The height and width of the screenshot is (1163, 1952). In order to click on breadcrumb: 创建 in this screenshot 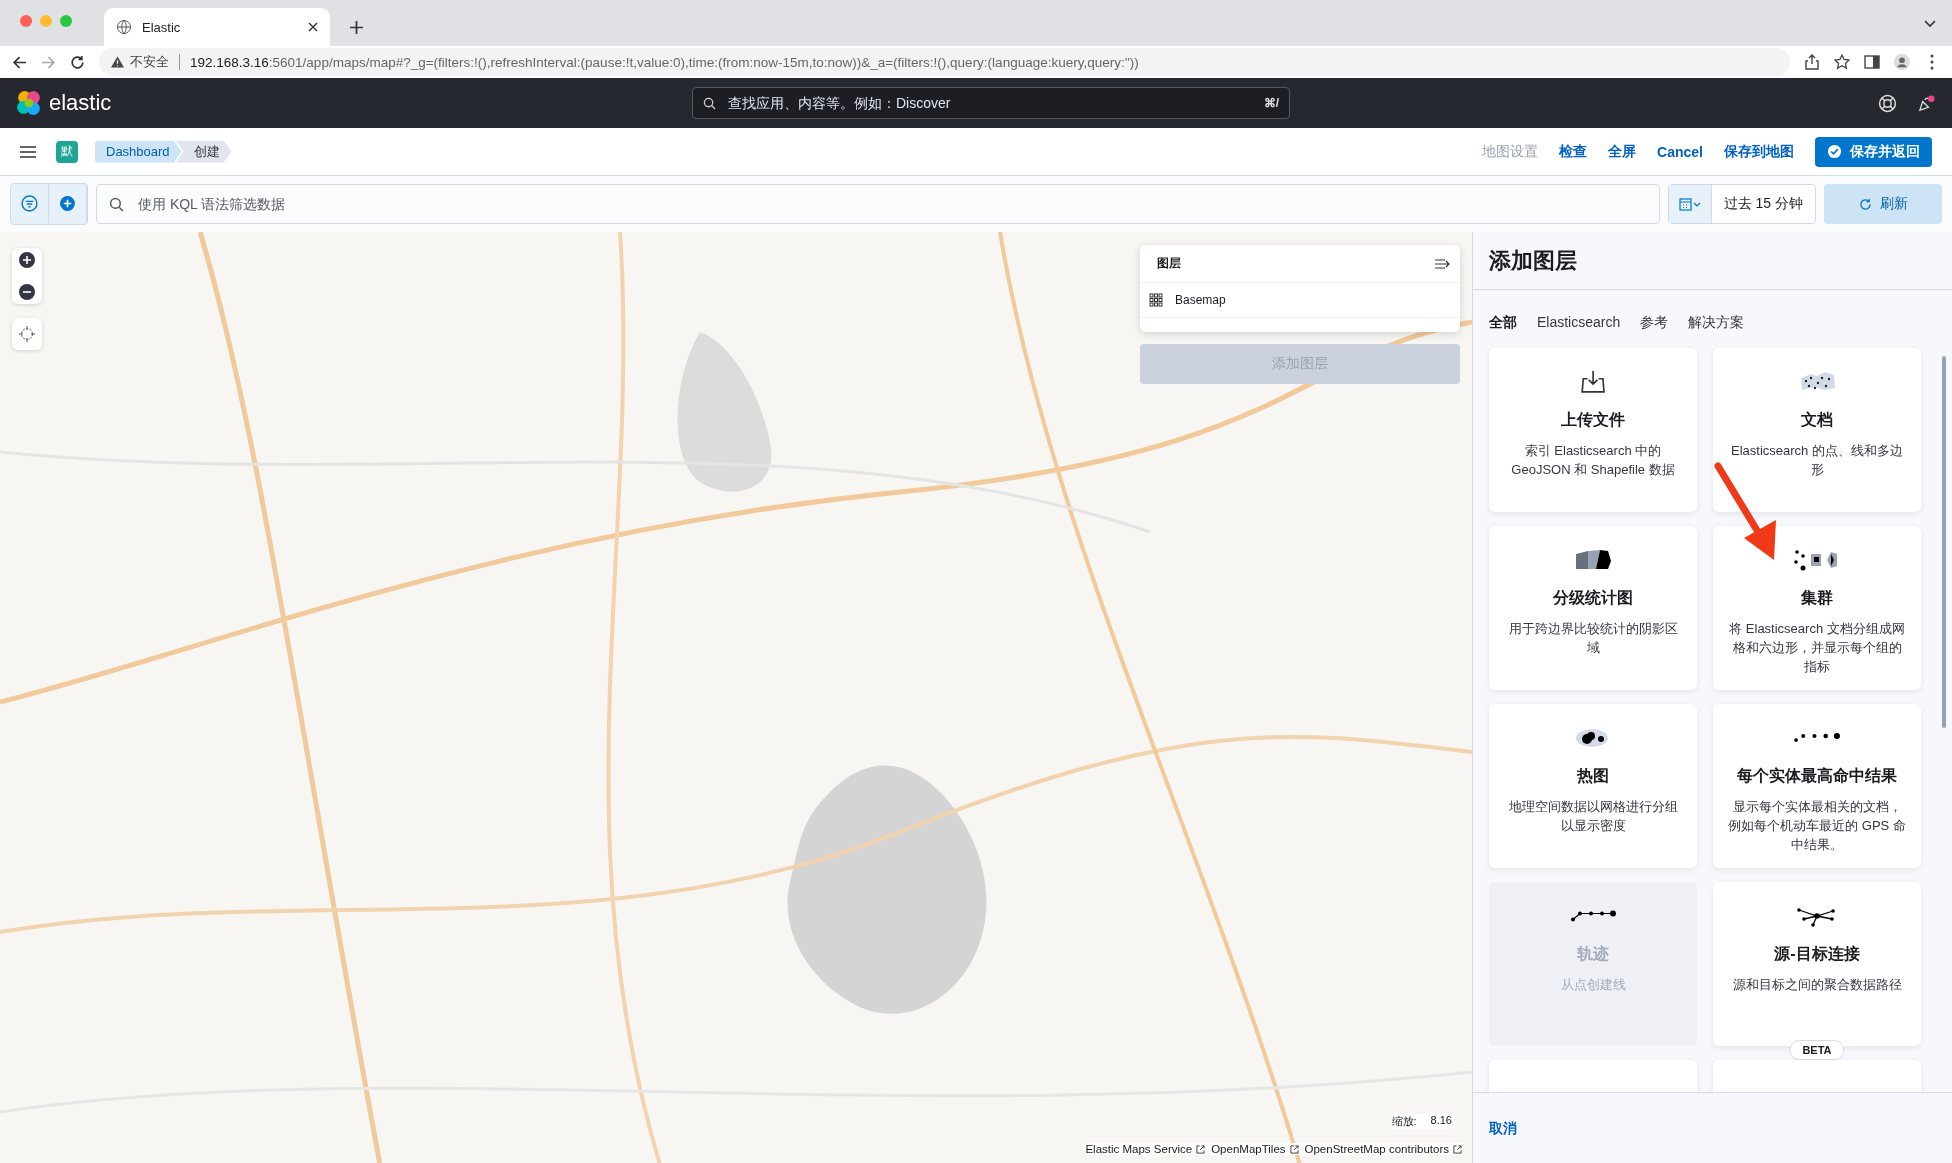, I will do `click(203, 151)`.